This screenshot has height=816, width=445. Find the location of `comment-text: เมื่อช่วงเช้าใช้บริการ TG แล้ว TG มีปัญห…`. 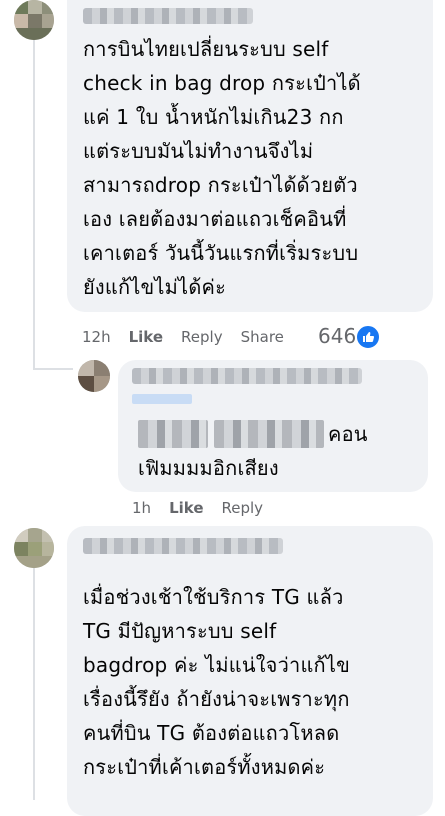

comment-text: เมื่อช่วงเช้าใช้บริการ TG แล้ว TG มีปัญห… is located at coordinates (216, 682).